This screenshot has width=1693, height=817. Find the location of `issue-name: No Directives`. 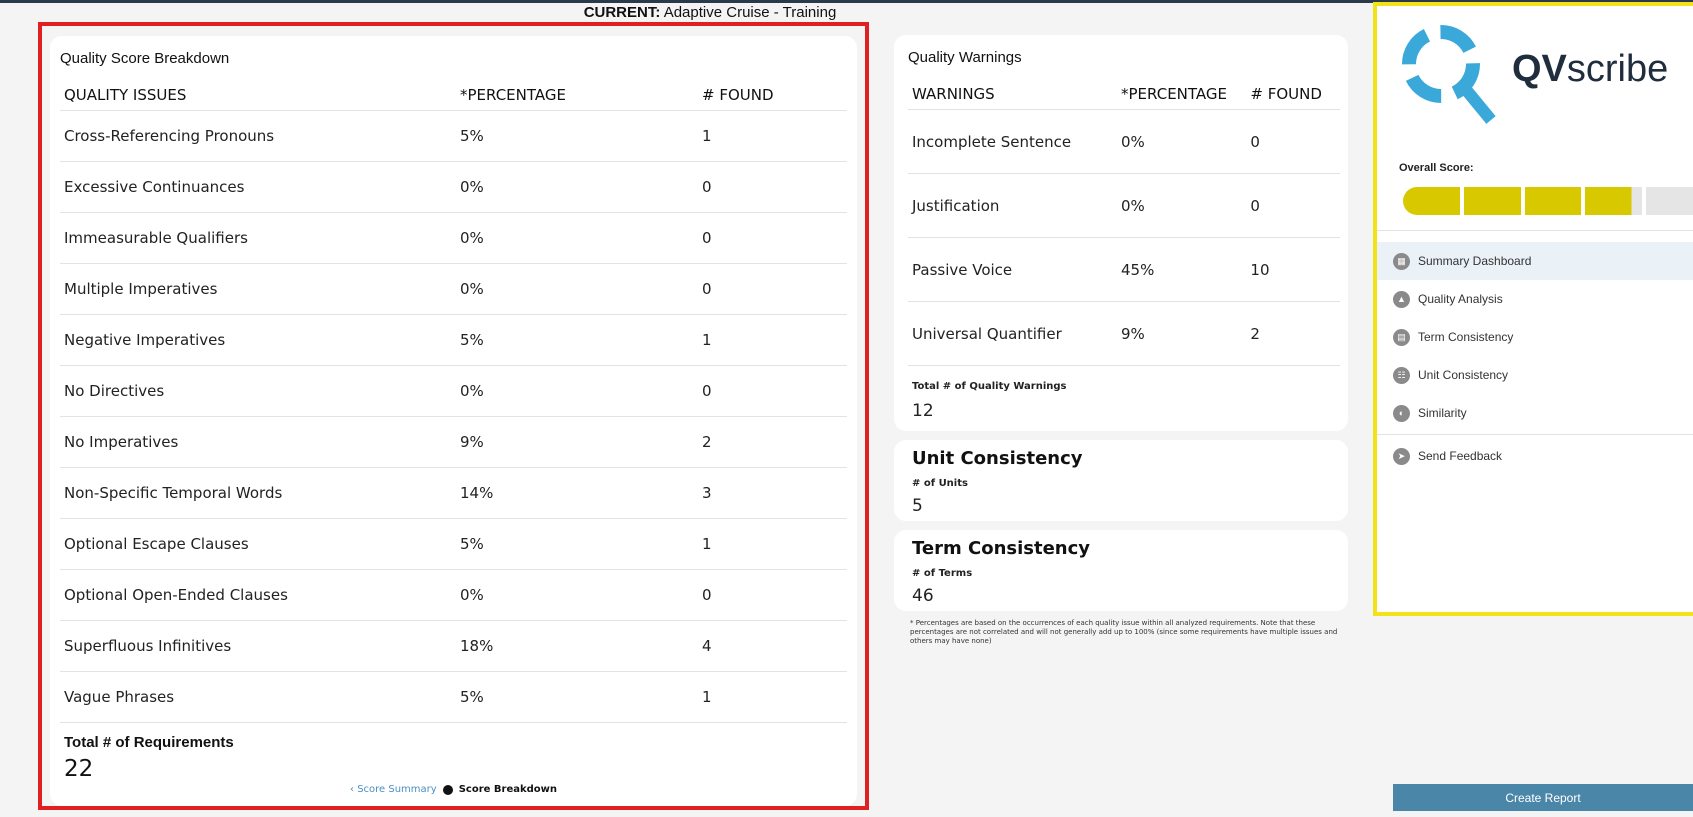

issue-name: No Directives is located at coordinates (114, 391).